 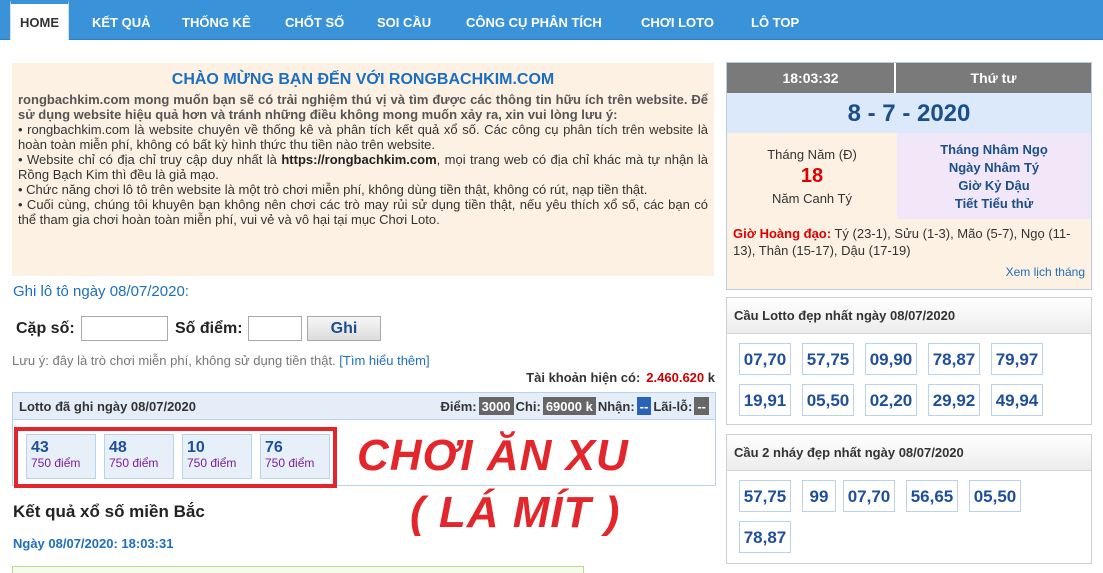 I want to click on lunar-year: Năm Canh Tý, so click(x=812, y=198).